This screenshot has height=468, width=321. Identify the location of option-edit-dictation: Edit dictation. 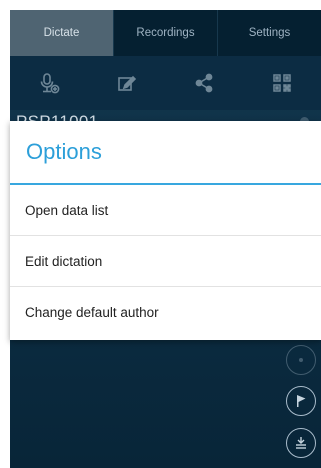
(165, 261).